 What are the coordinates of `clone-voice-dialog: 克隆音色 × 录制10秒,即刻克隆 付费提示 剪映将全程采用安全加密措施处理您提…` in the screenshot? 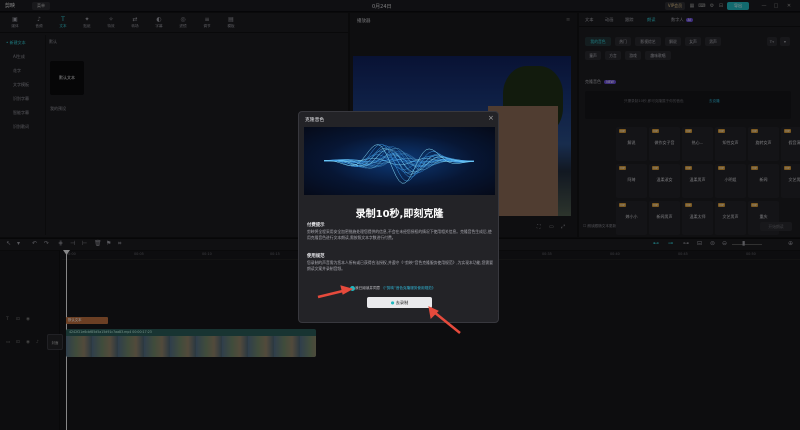 It's located at (398, 217).